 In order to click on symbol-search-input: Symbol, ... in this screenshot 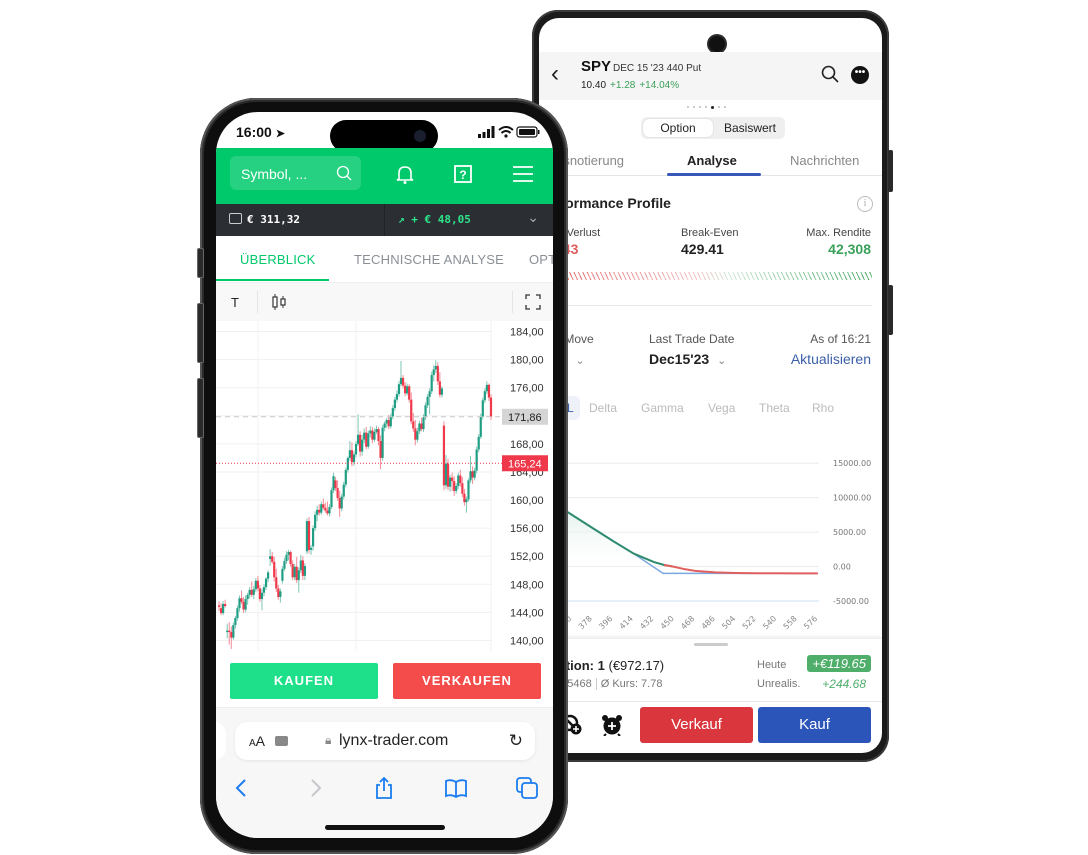, I will do `click(295, 173)`.